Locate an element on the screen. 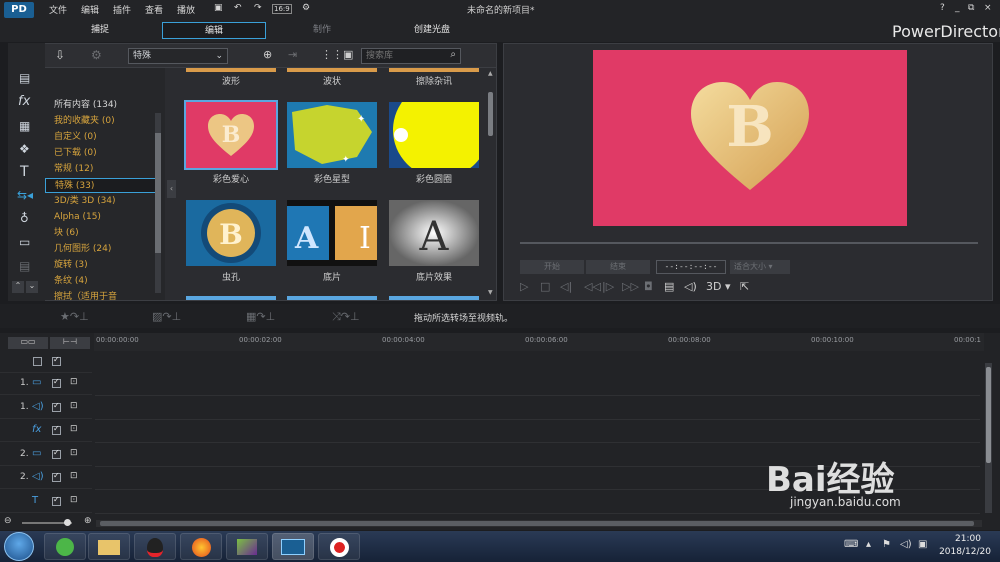 The height and width of the screenshot is (562, 1000). transition-thumbnail-star: ✦ ✦ is located at coordinates (332, 135).